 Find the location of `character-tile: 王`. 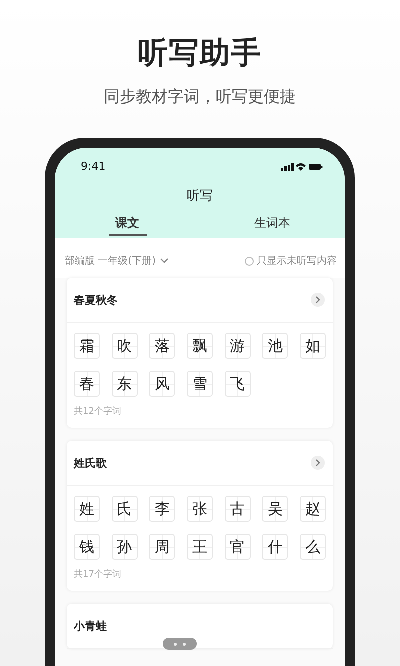

character-tile: 王 is located at coordinates (199, 547).